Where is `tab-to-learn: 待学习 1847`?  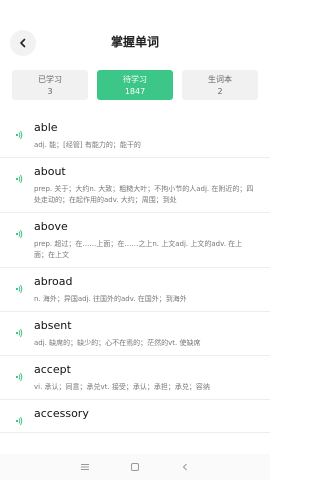 tab-to-learn: 待学习 1847 is located at coordinates (135, 85).